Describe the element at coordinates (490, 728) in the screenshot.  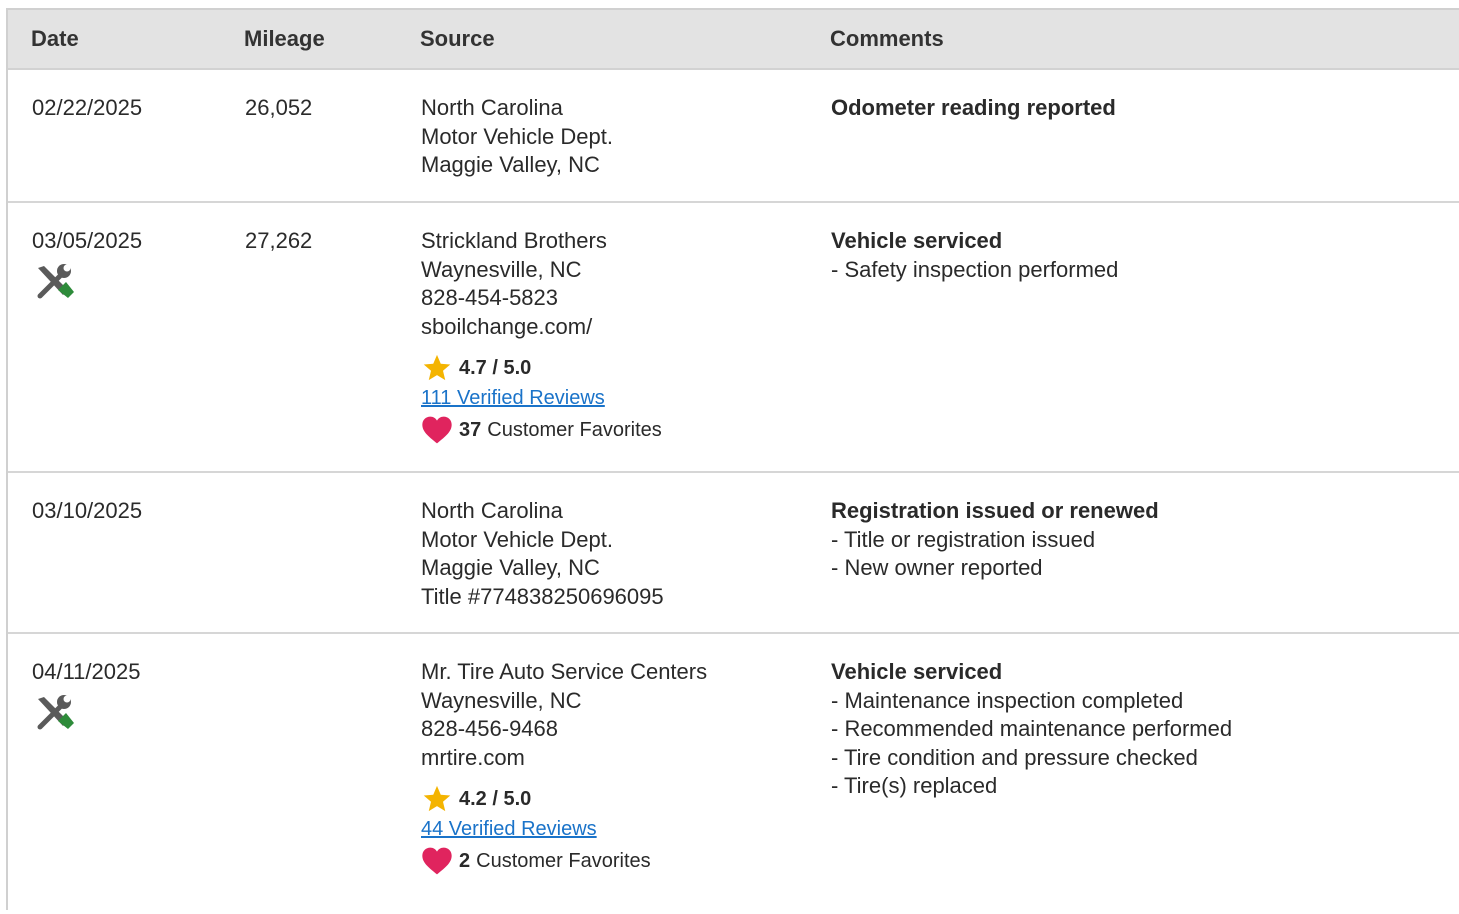
I see `source-line: 828-456-9468` at that location.